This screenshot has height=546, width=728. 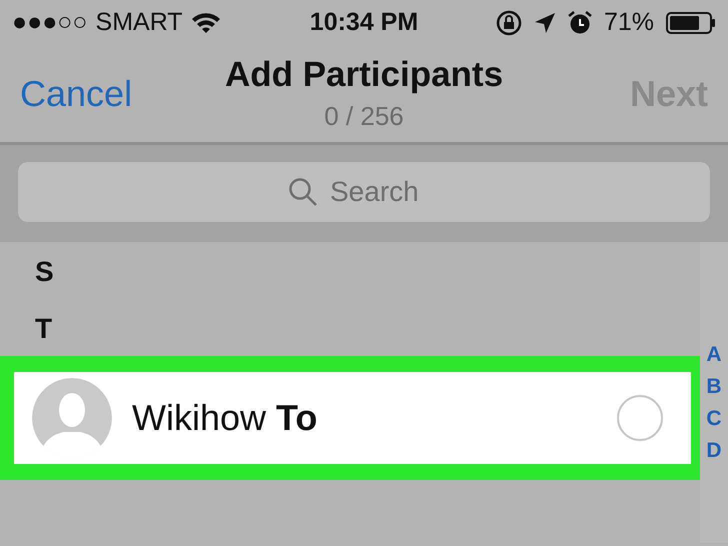 I want to click on contact-name: Wikihow To, so click(x=225, y=418).